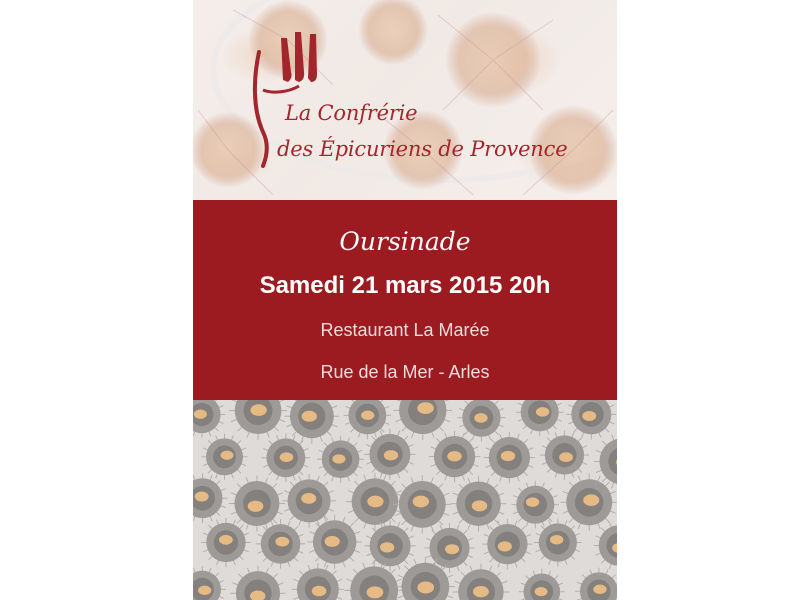 The image size is (800, 600). Describe the element at coordinates (405, 285) in the screenshot. I see `event-date: Samedi 21 mars 2015 20h` at that location.